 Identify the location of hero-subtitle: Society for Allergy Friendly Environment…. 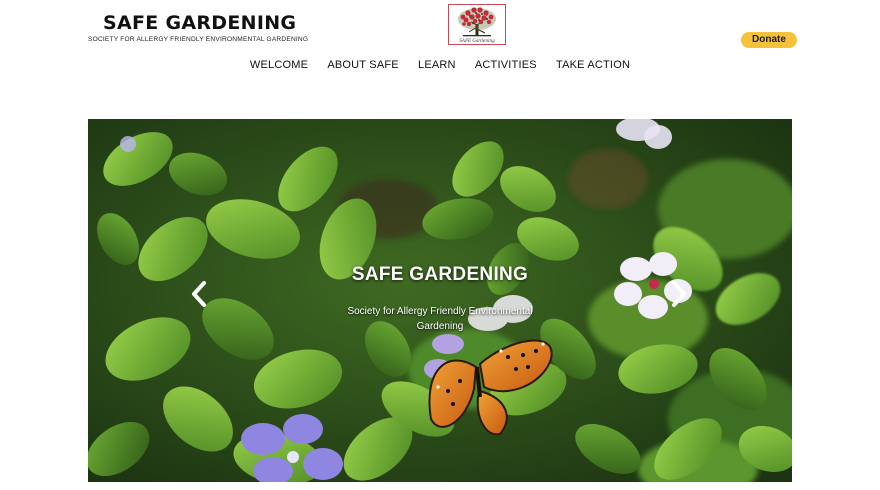
(440, 319).